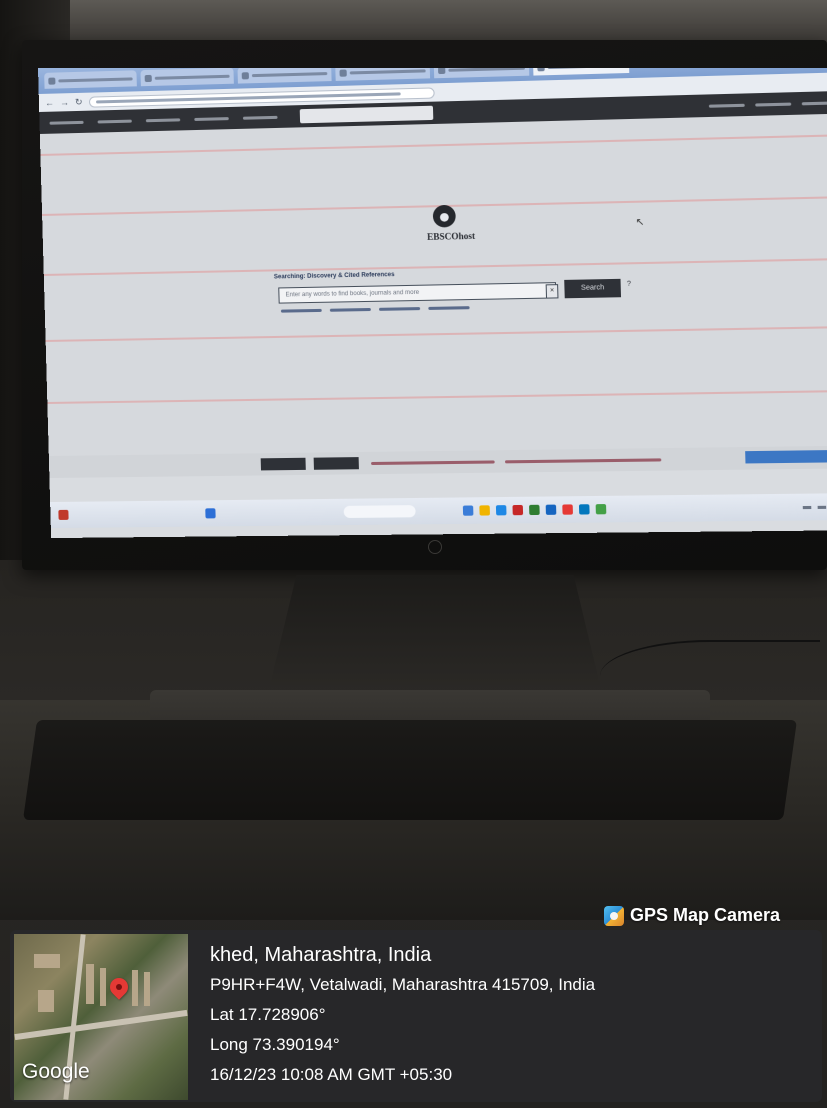  I want to click on gps-camera-watermark: GPS Map Camera, so click(692, 915).